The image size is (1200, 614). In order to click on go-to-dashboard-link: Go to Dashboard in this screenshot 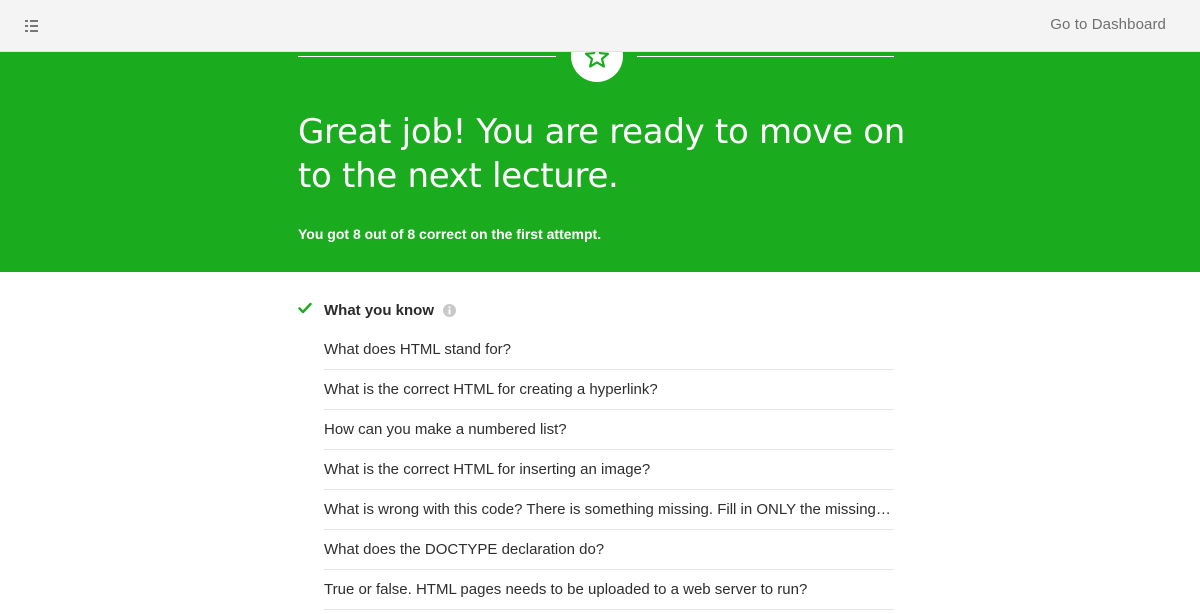, I will do `click(1108, 24)`.